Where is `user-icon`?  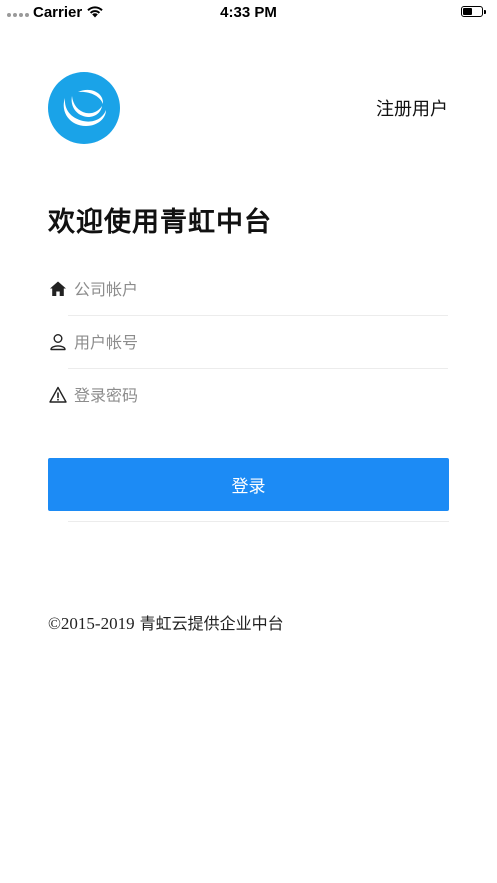 user-icon is located at coordinates (58, 342).